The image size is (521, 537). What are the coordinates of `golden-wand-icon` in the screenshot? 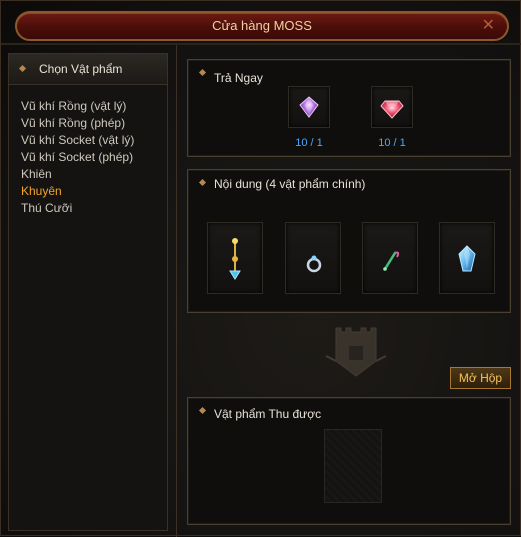 It's located at (235, 259).